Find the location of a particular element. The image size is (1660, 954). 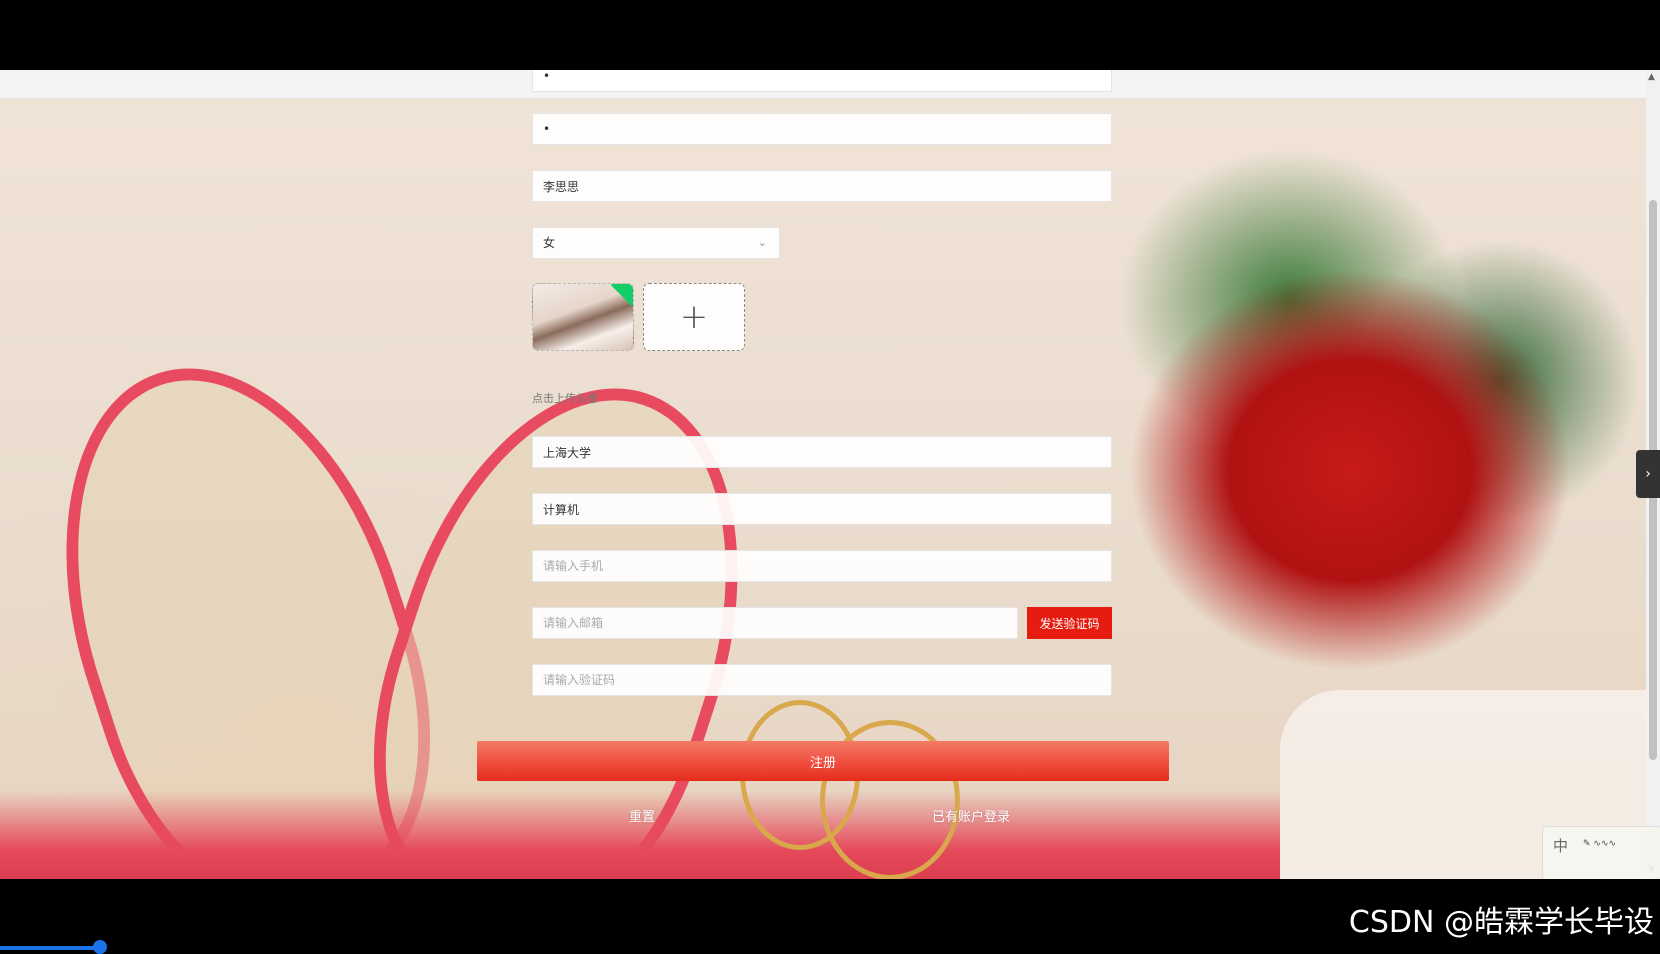

verification-code-field is located at coordinates (822, 680).